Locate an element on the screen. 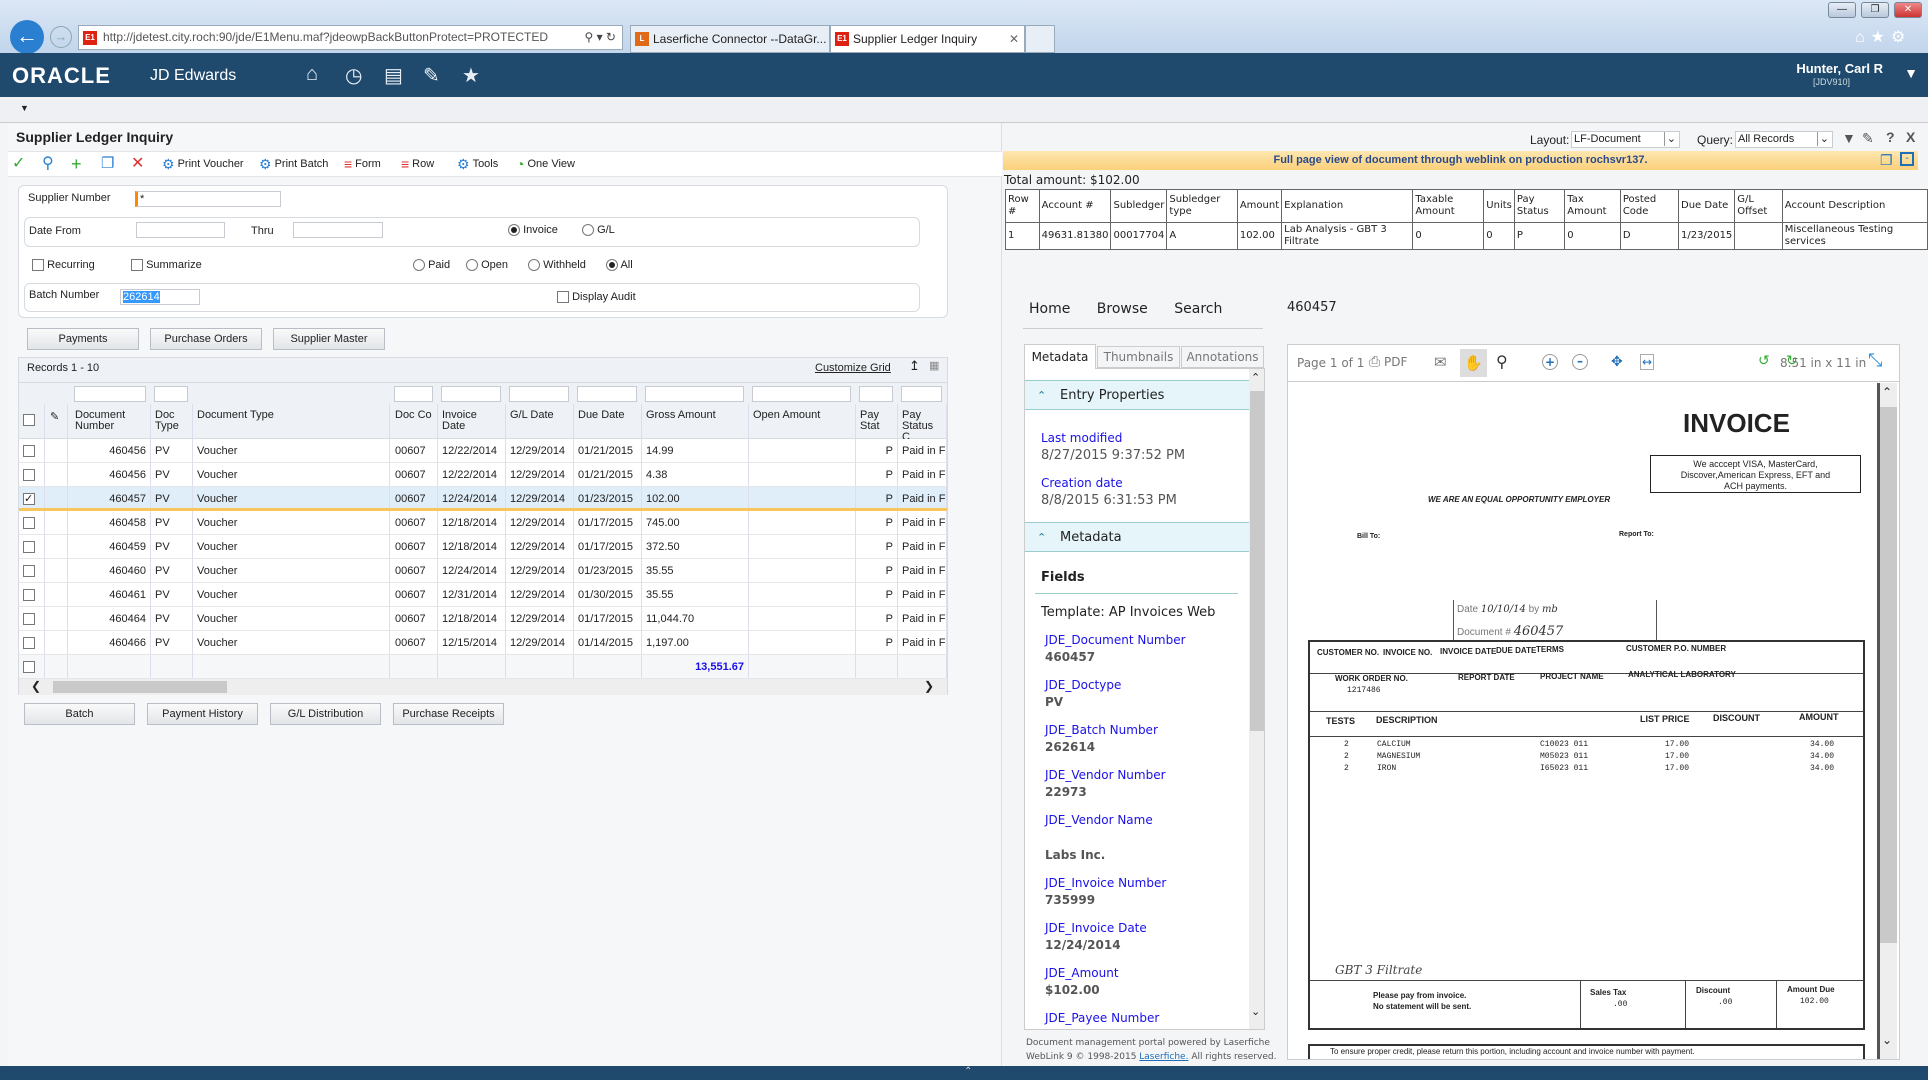  rotate-left-icon: ↺ is located at coordinates (1764, 361).